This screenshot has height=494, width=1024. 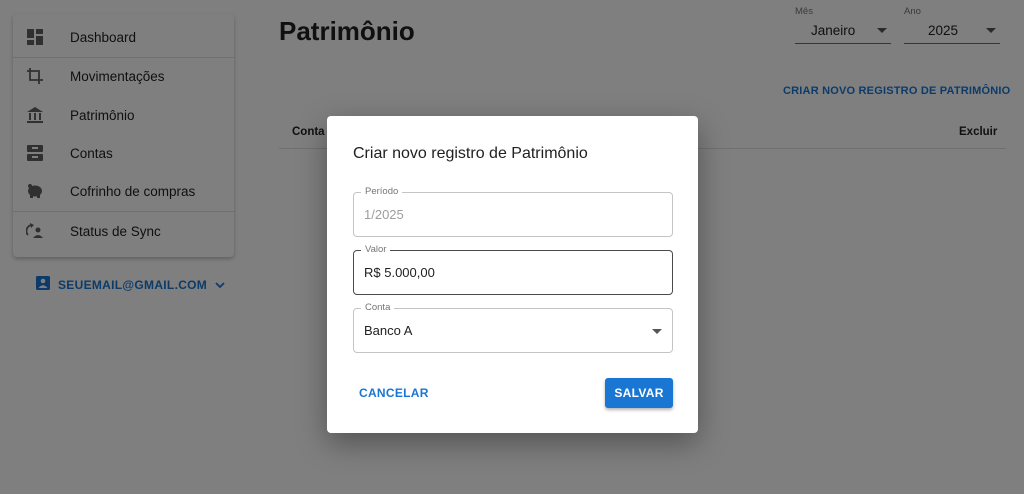 I want to click on dialog-title: Criar novo registro de Patrimônio, so click(x=470, y=153).